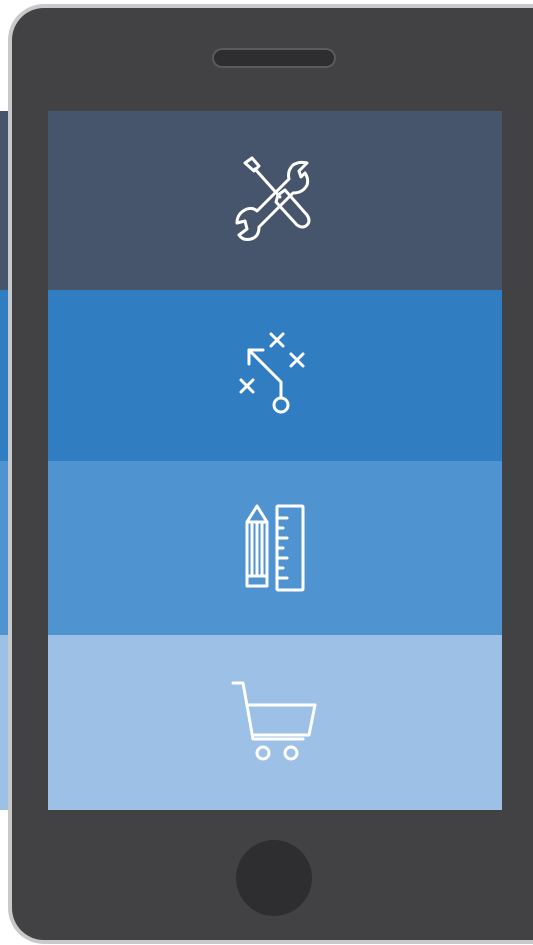  I want to click on home-button, so click(274, 878).